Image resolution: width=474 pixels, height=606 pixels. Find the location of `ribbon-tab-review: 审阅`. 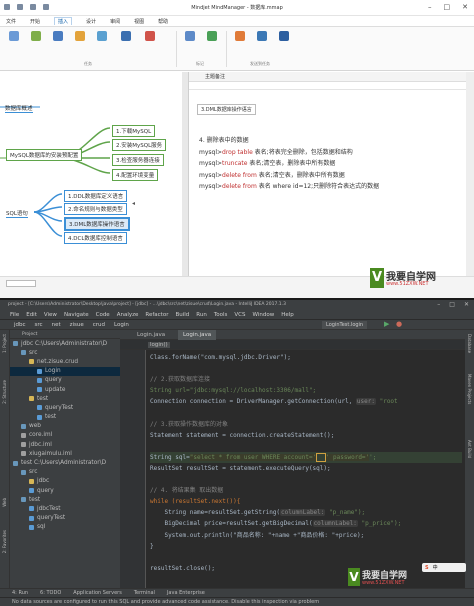

ribbon-tab-review: 审阅 is located at coordinates (115, 21).